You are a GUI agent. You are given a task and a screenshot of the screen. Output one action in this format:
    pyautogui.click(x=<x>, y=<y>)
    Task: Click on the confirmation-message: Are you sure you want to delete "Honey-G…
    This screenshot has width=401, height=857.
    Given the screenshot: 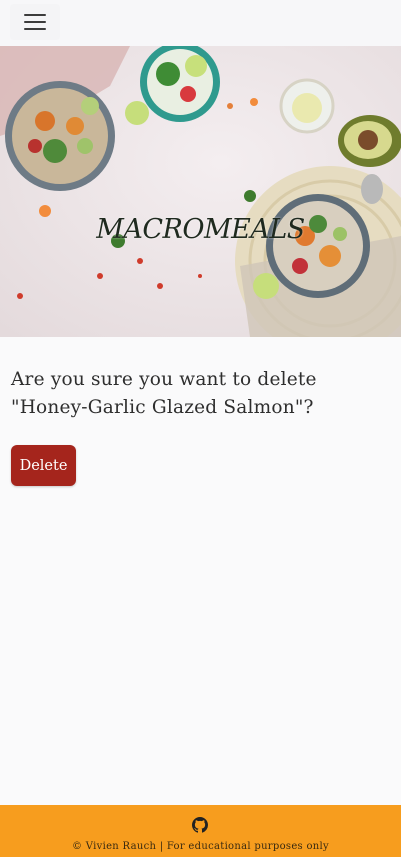 What is the action you would take?
    pyautogui.click(x=164, y=393)
    